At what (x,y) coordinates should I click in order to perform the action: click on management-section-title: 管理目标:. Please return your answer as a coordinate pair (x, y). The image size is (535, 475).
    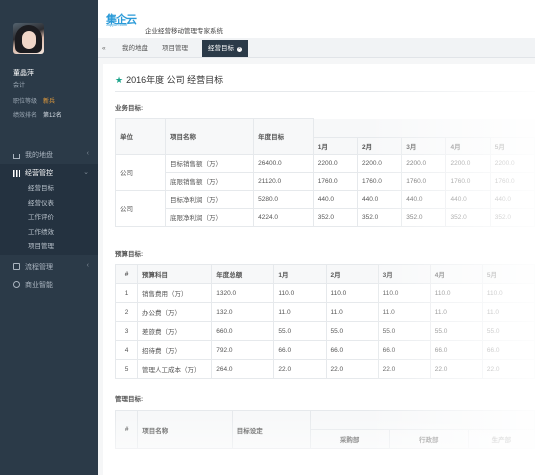
    Looking at the image, I should click on (129, 399).